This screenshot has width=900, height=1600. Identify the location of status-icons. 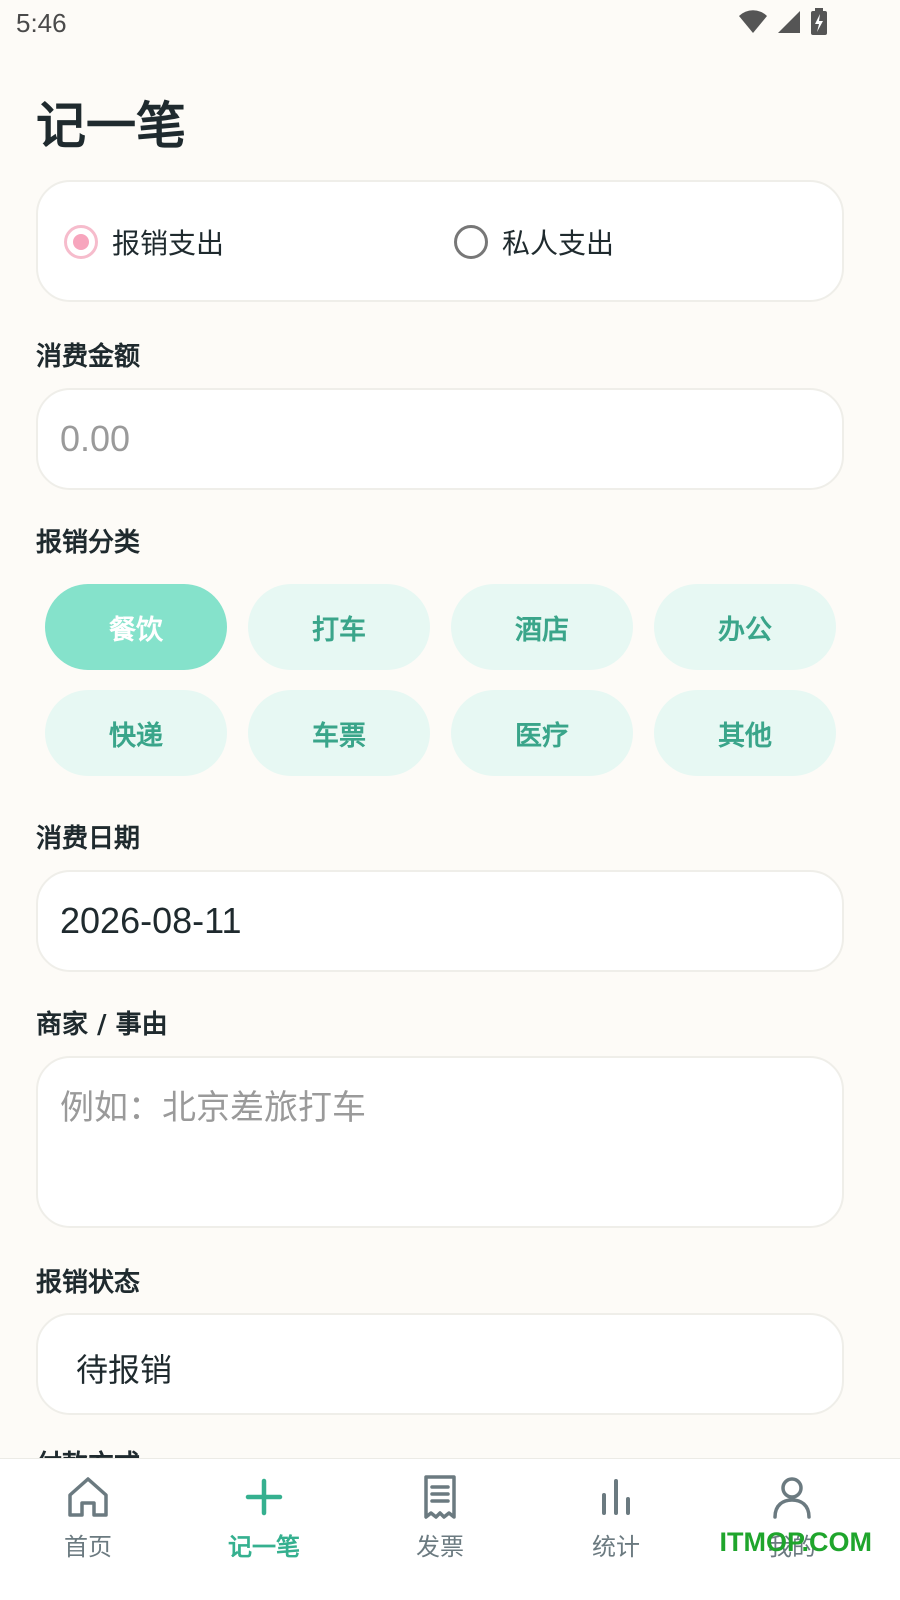
(783, 24).